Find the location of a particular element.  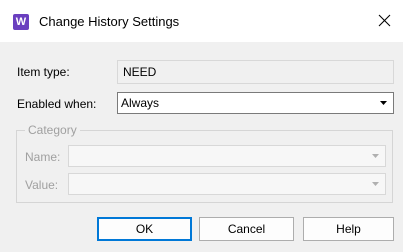

close-button is located at coordinates (384, 20).